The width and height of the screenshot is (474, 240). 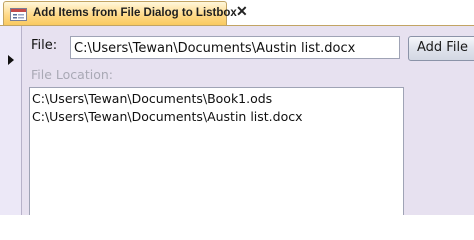 What do you see at coordinates (11, 60) in the screenshot?
I see `current-record-arrow-icon` at bounding box center [11, 60].